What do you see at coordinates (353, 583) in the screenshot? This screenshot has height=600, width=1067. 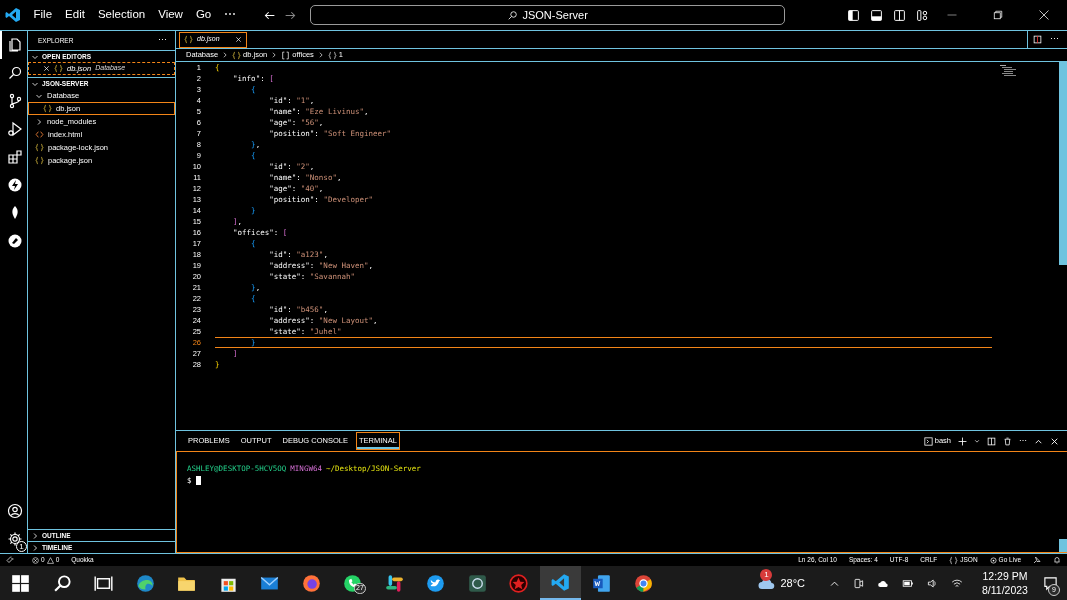 I see `phone-bubble-icon` at bounding box center [353, 583].